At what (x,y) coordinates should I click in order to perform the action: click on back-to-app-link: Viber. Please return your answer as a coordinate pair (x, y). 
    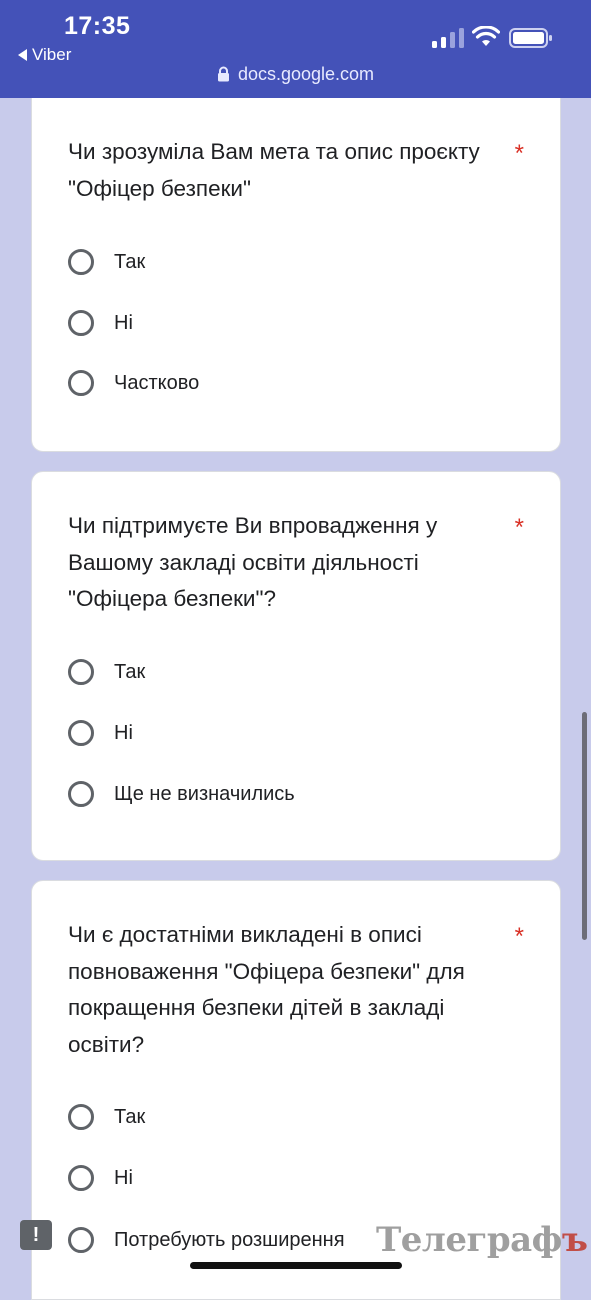
    Looking at the image, I should click on (44, 55).